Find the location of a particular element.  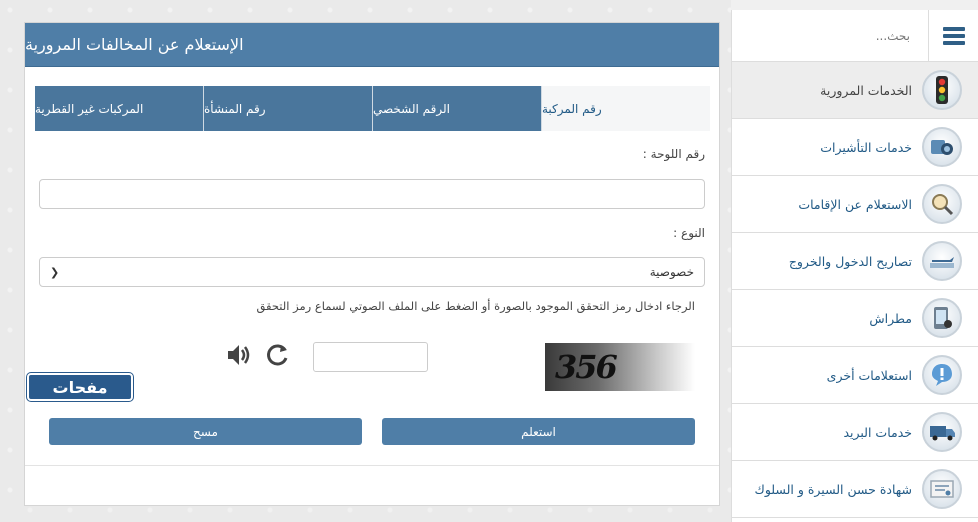

hamburger-icon is located at coordinates (953, 35).